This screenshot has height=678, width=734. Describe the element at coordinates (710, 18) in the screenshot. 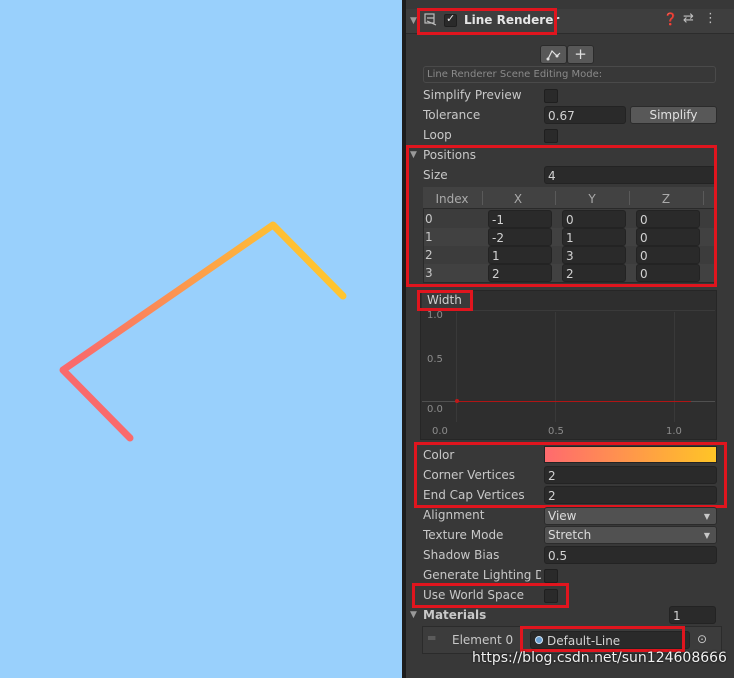

I see `context-menu-icon: ⋮` at that location.